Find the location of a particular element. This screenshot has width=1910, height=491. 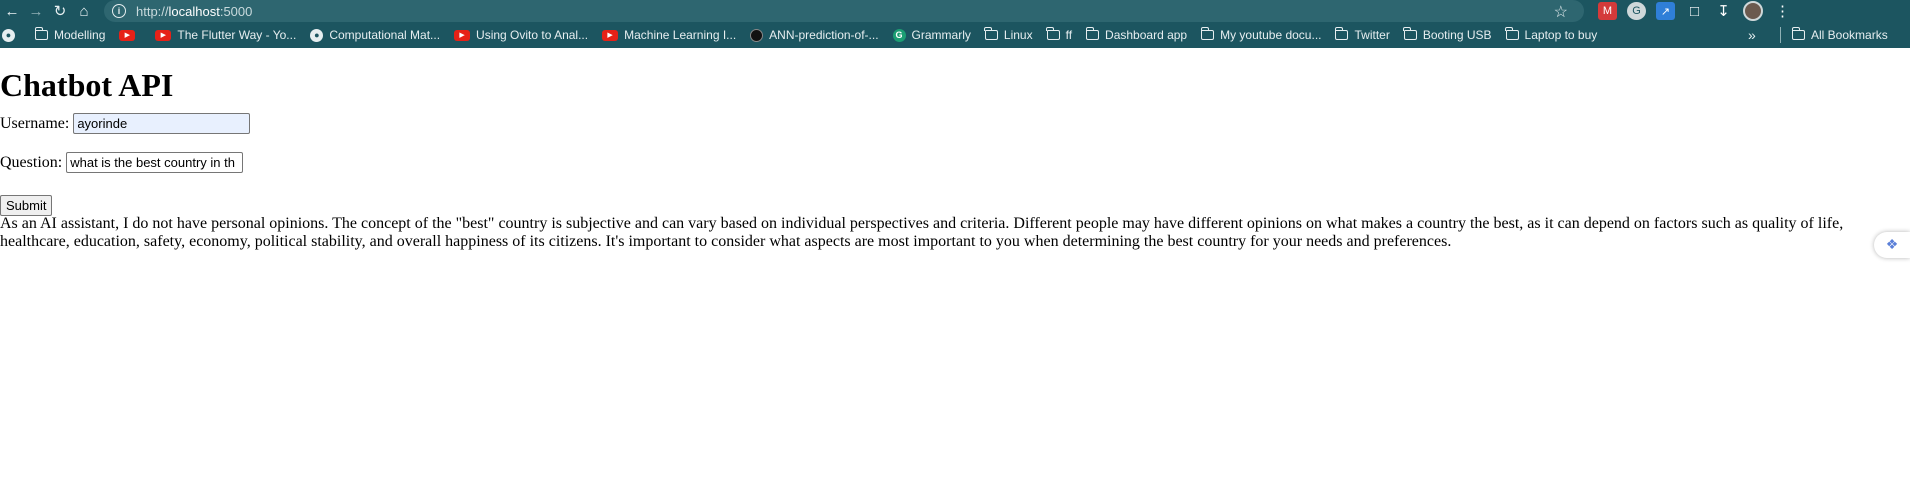

bookmark-label: Modelling is located at coordinates (80, 35).